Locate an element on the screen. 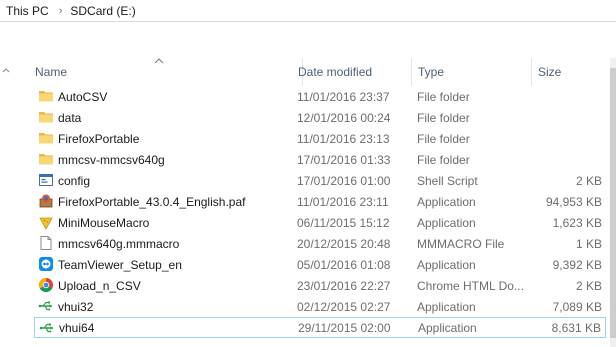 This screenshot has height=347, width=616. file-date: 06/11/2015 15:12 is located at coordinates (343, 222).